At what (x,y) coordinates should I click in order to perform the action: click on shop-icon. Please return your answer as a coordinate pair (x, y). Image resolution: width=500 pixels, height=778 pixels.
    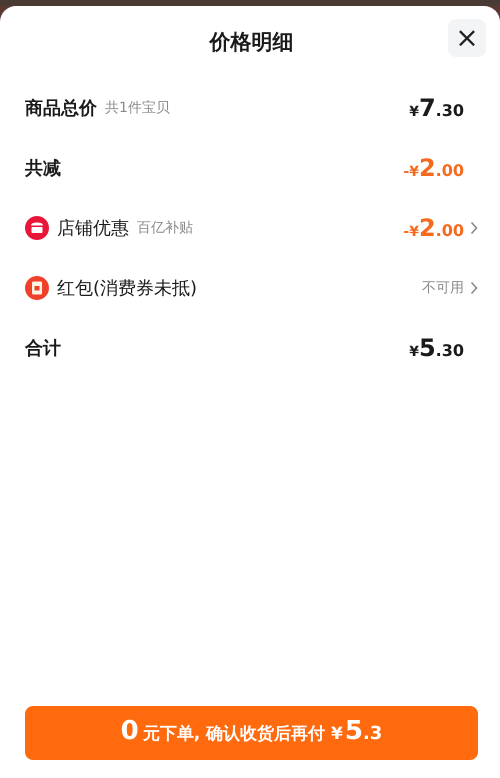
    Looking at the image, I should click on (37, 228).